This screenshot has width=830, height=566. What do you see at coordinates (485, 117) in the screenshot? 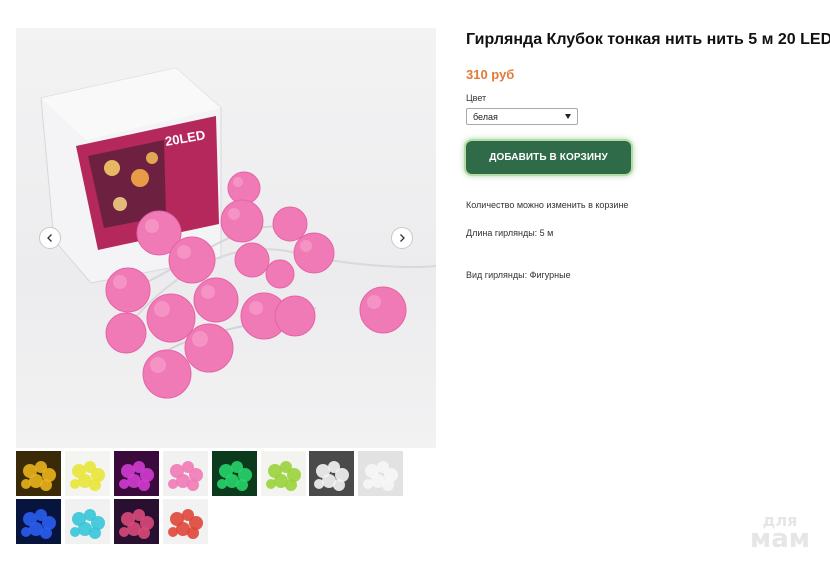
I see `color-select-value: белая` at bounding box center [485, 117].